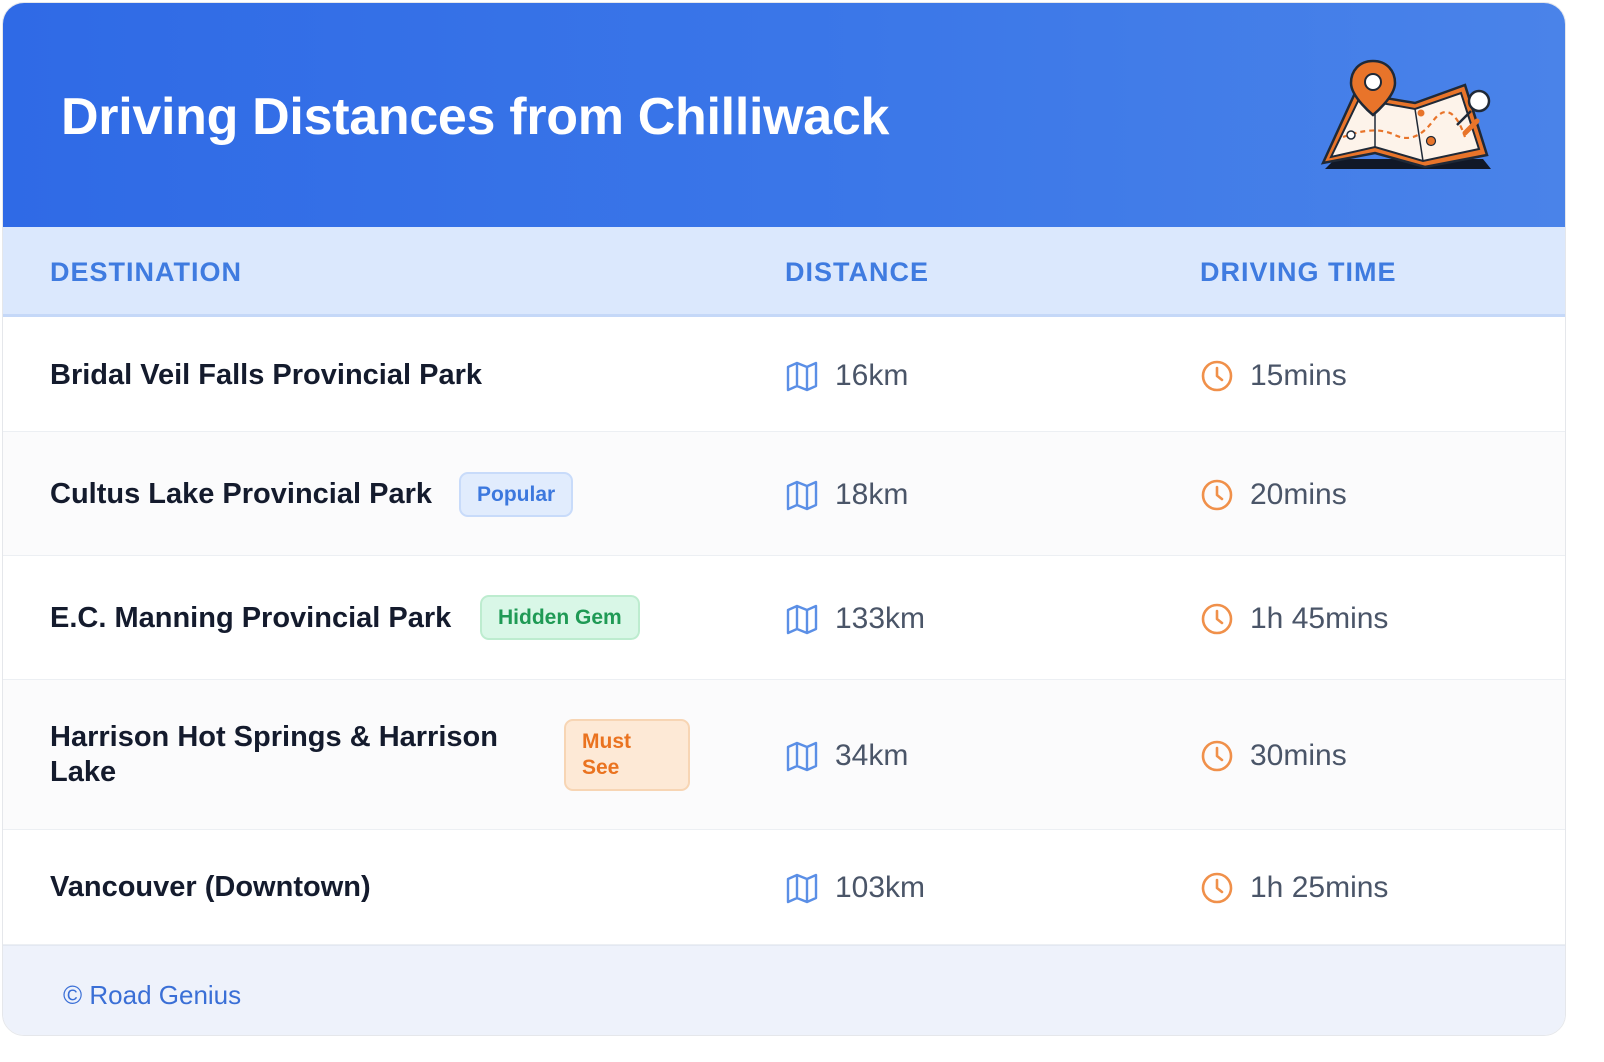 Image resolution: width=1604 pixels, height=1062 pixels. Describe the element at coordinates (475, 117) in the screenshot. I see `page-title: Driving Distances from Chilliwack` at that location.